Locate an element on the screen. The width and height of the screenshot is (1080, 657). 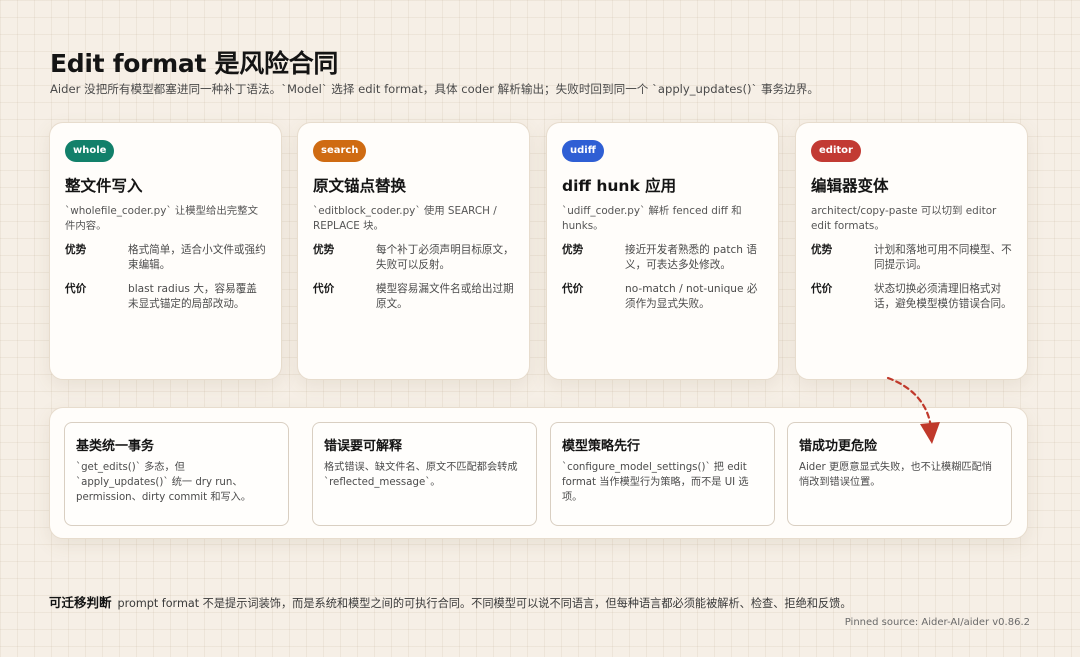
card-title: 整文件写入 is located at coordinates (104, 186).